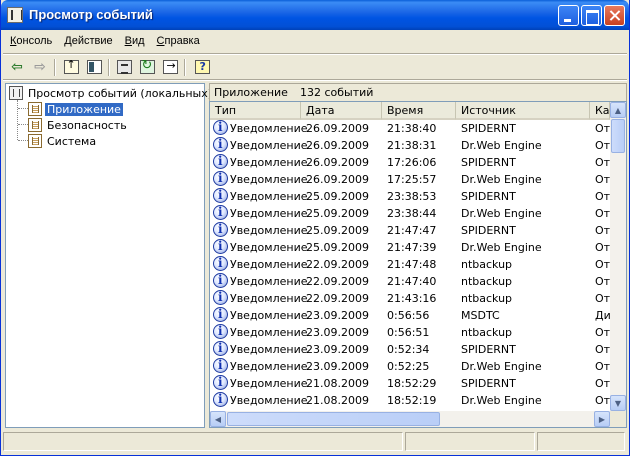 The image size is (630, 456). What do you see at coordinates (470, 441) in the screenshot?
I see `status-panel-secondary` at bounding box center [470, 441].